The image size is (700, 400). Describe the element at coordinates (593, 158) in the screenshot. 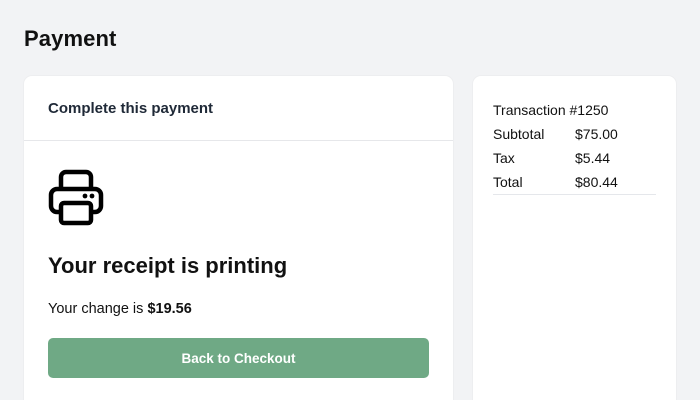

I see `summary-value: $5.44` at that location.